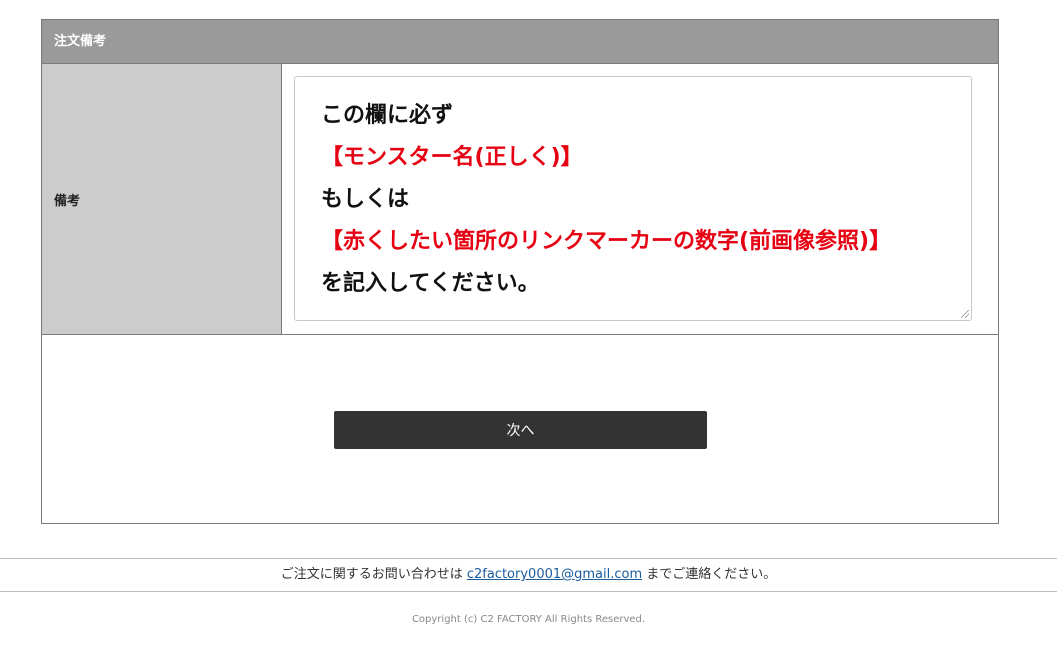 Image resolution: width=1057 pixels, height=654 pixels. What do you see at coordinates (711, 574) in the screenshot?
I see `contact-suffix-text: までご連絡ください。` at bounding box center [711, 574].